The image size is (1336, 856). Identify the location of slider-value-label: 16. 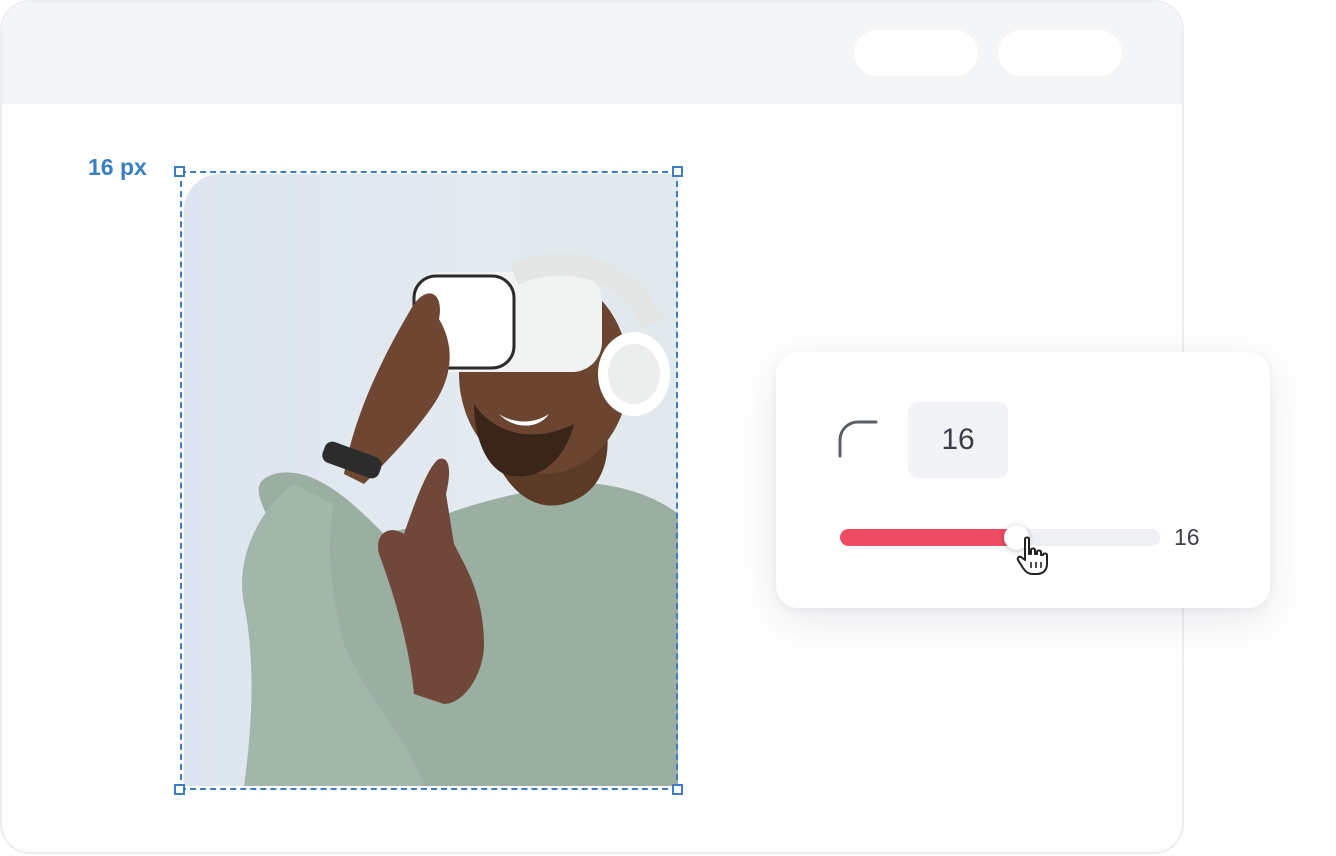
(1187, 537).